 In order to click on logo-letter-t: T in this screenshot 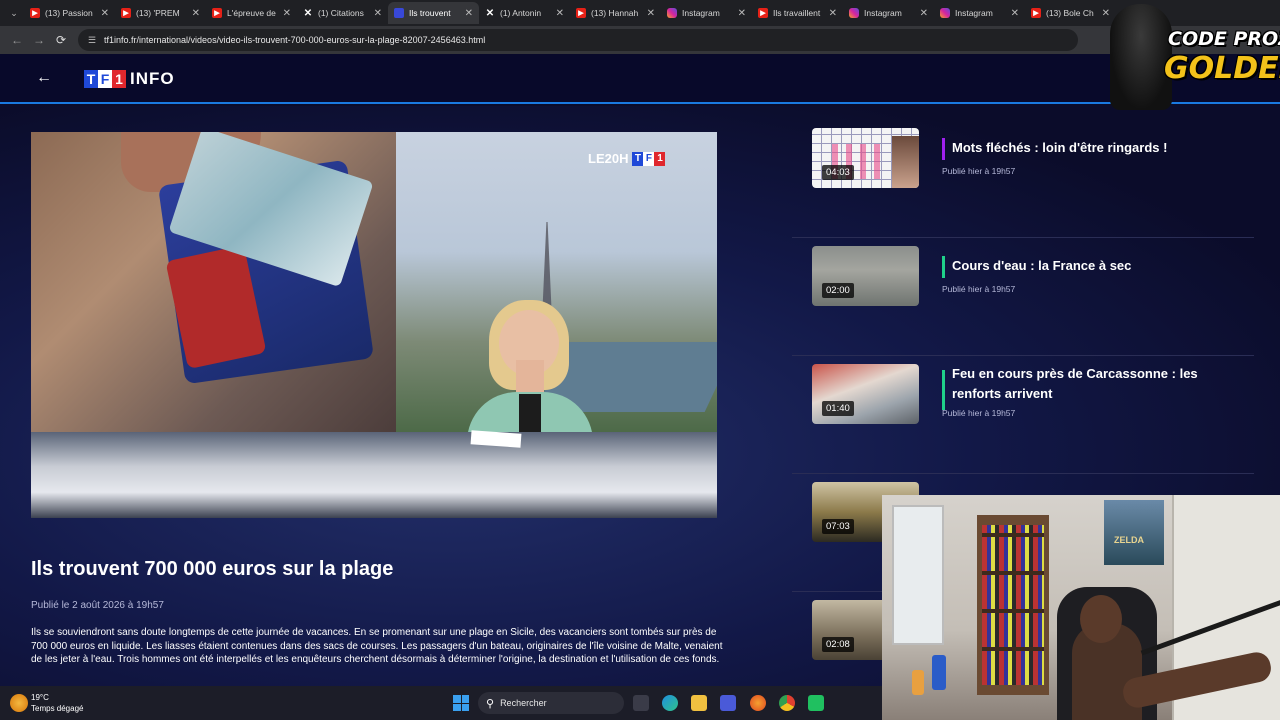, I will do `click(91, 79)`.